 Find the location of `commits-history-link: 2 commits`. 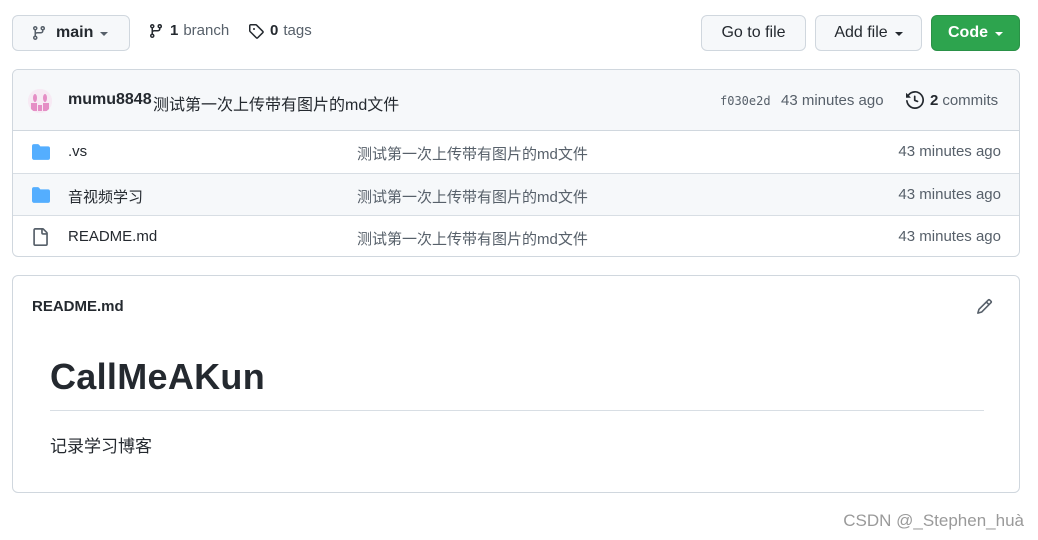

commits-history-link: 2 commits is located at coordinates (952, 100).